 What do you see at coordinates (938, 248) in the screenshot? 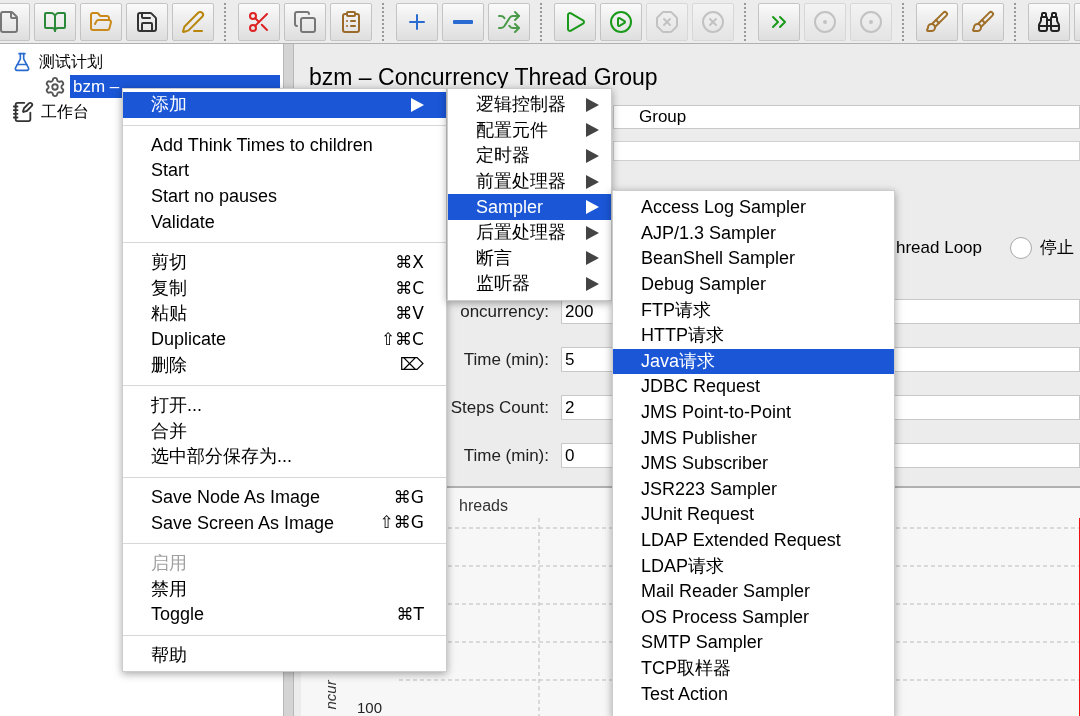
I see `option-text: hread Loop` at bounding box center [938, 248].